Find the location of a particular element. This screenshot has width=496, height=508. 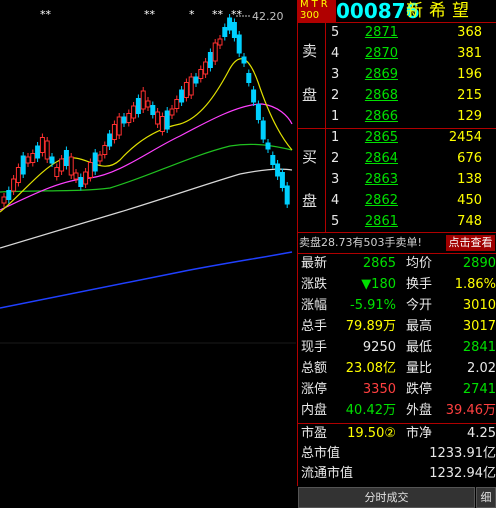

sell-volume: 368 is located at coordinates (469, 32).